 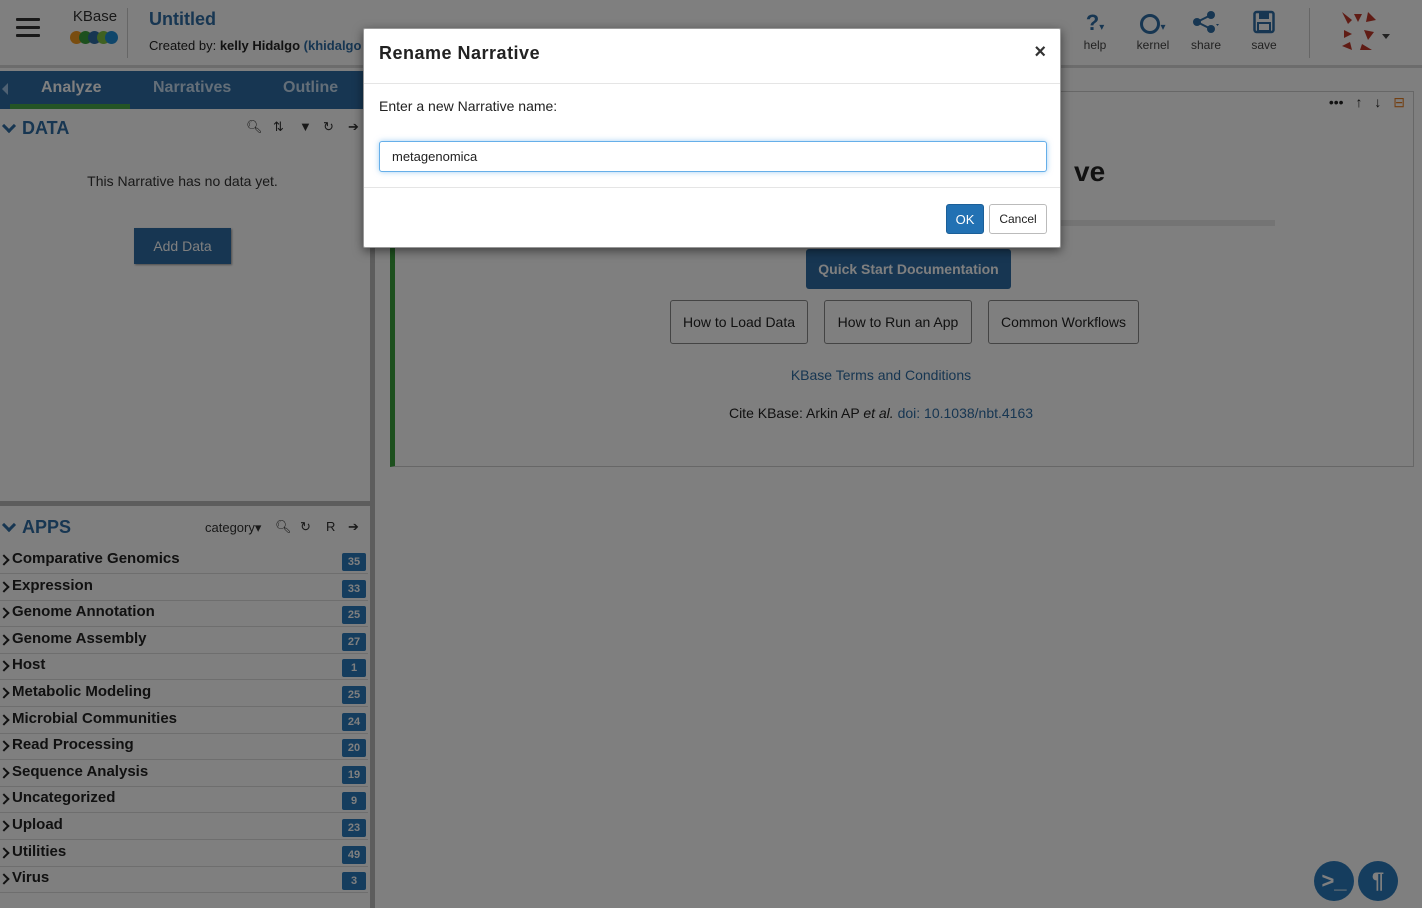 I want to click on narrative-name-input, so click(x=713, y=156).